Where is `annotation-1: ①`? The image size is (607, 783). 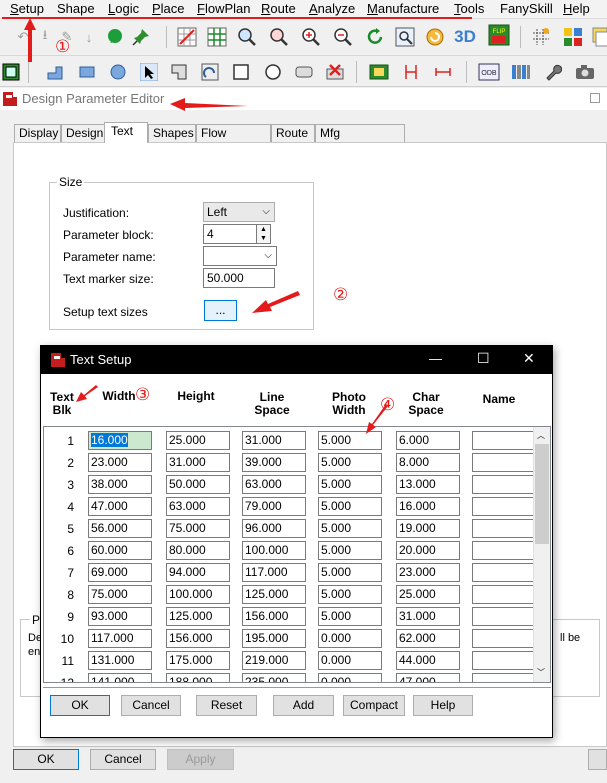
annotation-1: ① is located at coordinates (63, 46).